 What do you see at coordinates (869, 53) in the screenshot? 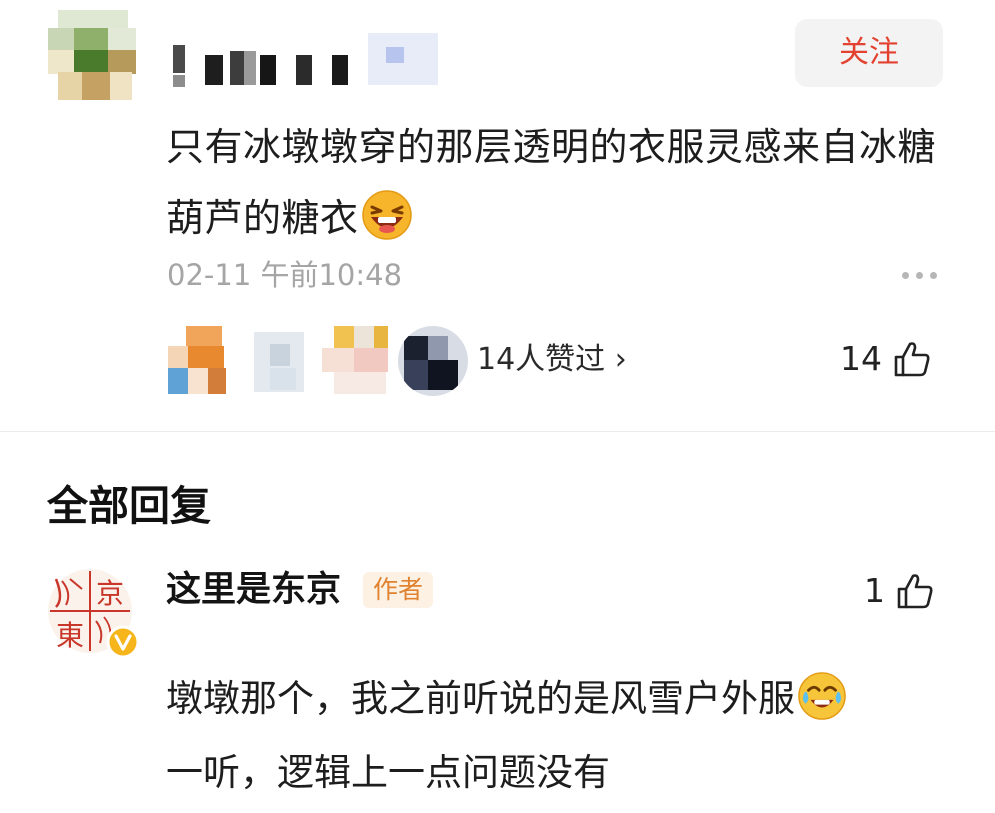
I see `follow-button: 关注` at bounding box center [869, 53].